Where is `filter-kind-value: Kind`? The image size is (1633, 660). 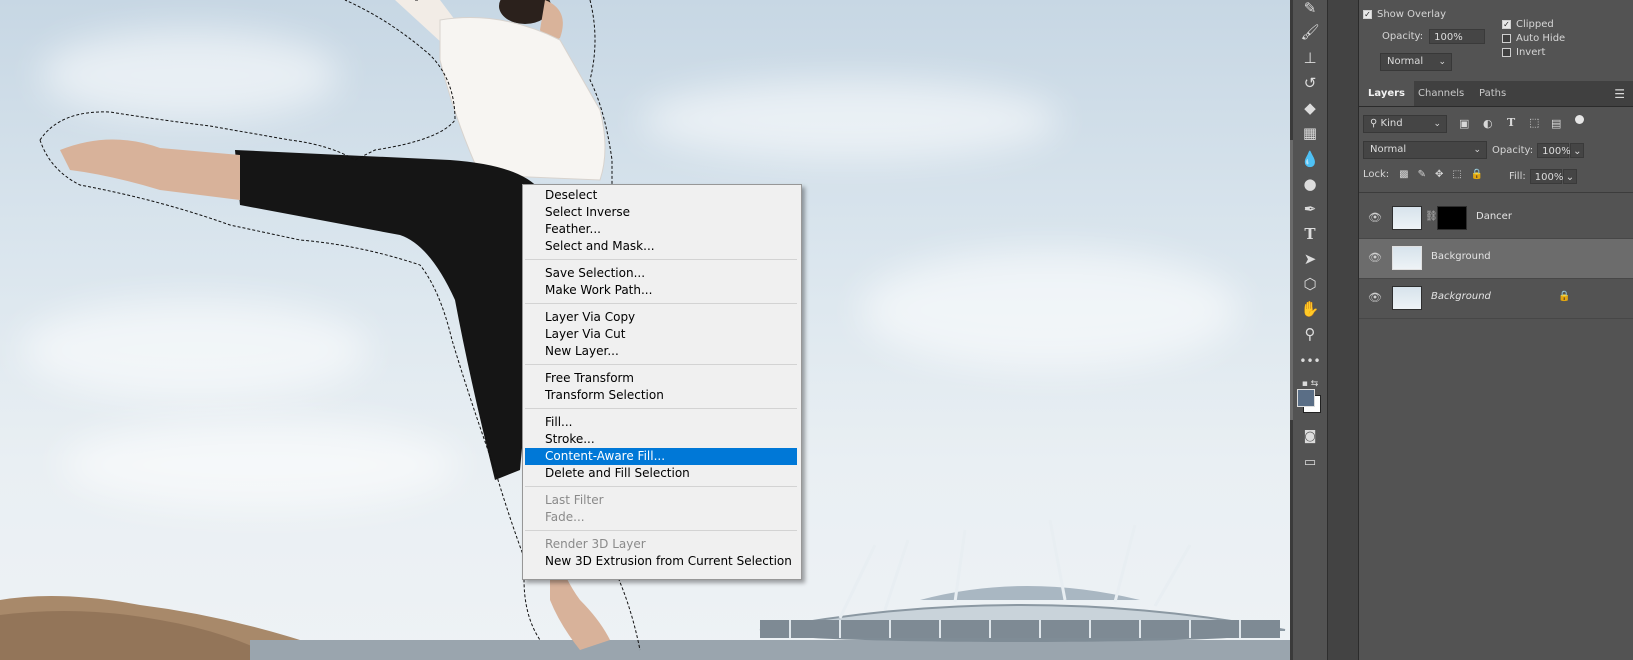 filter-kind-value: Kind is located at coordinates (1391, 123).